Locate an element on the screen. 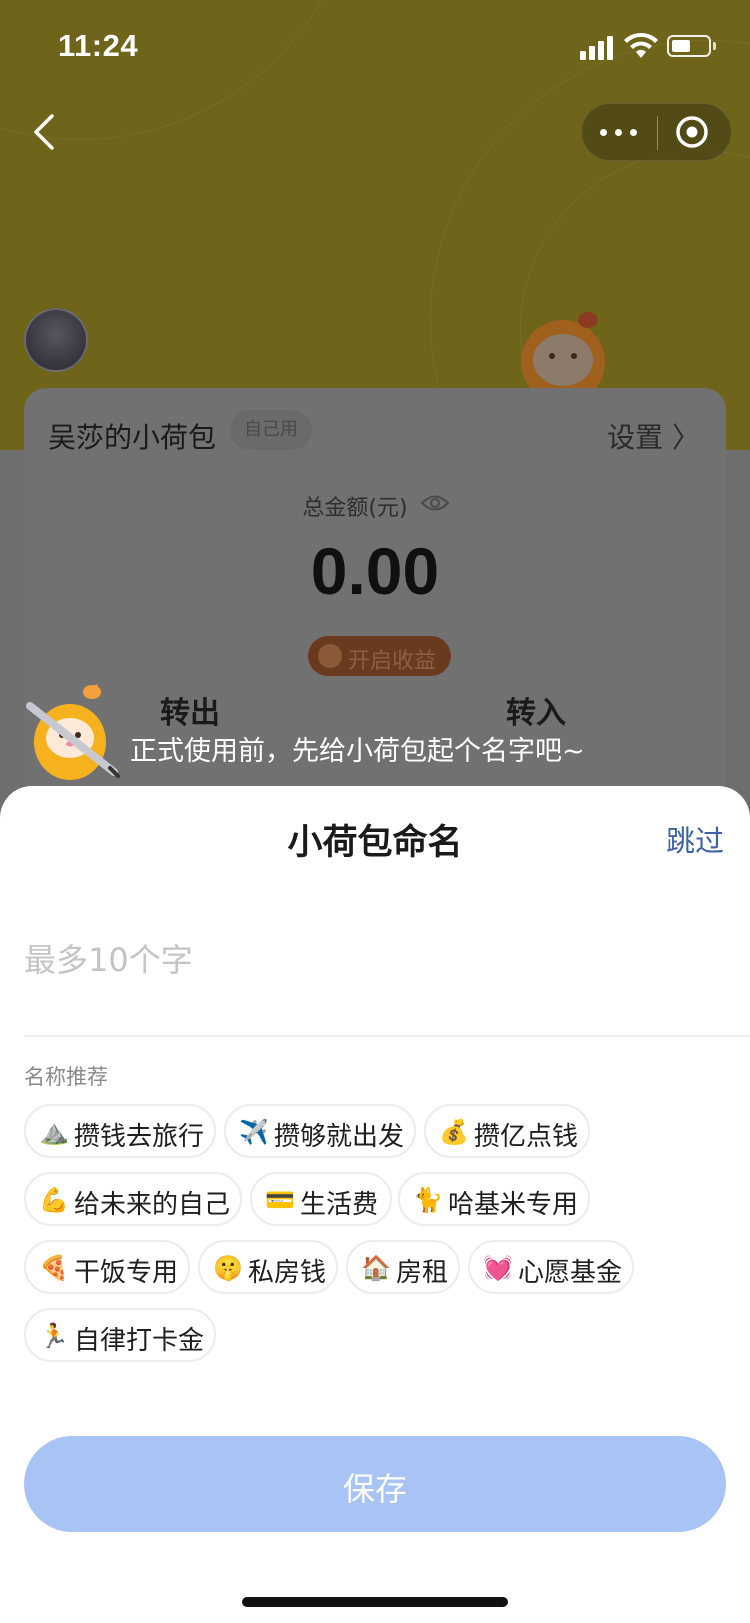 The width and height of the screenshot is (750, 1623). more-button is located at coordinates (619, 132).